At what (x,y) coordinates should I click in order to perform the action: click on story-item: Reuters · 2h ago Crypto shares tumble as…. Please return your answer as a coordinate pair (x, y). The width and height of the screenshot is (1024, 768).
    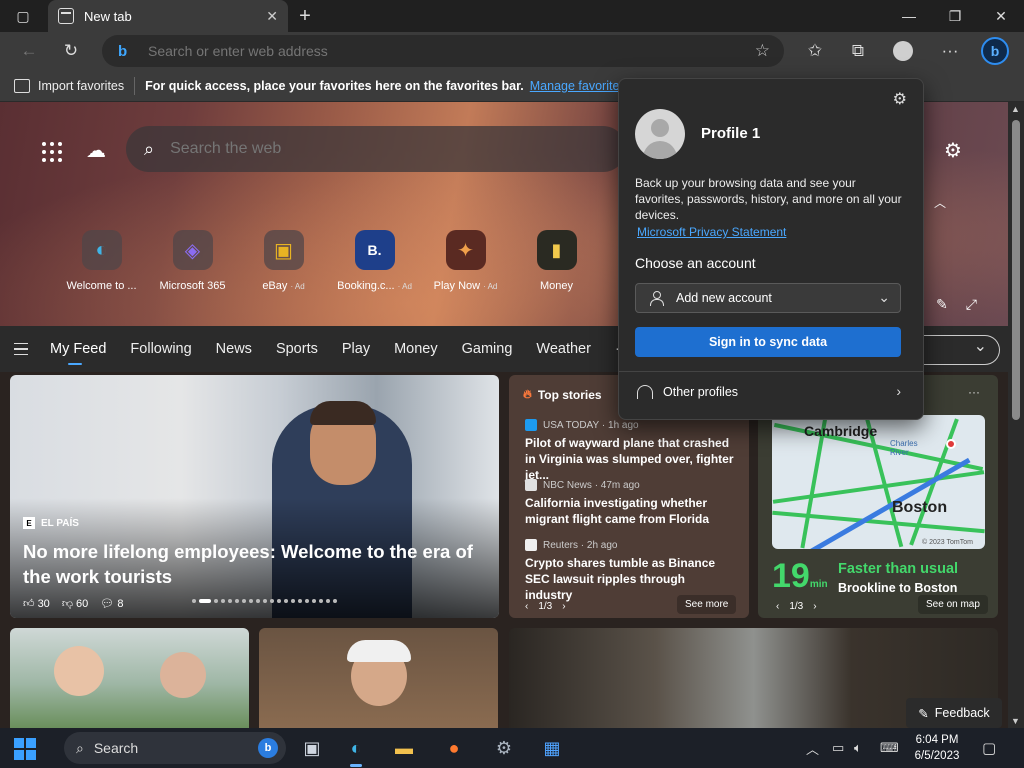
    Looking at the image, I should click on (630, 571).